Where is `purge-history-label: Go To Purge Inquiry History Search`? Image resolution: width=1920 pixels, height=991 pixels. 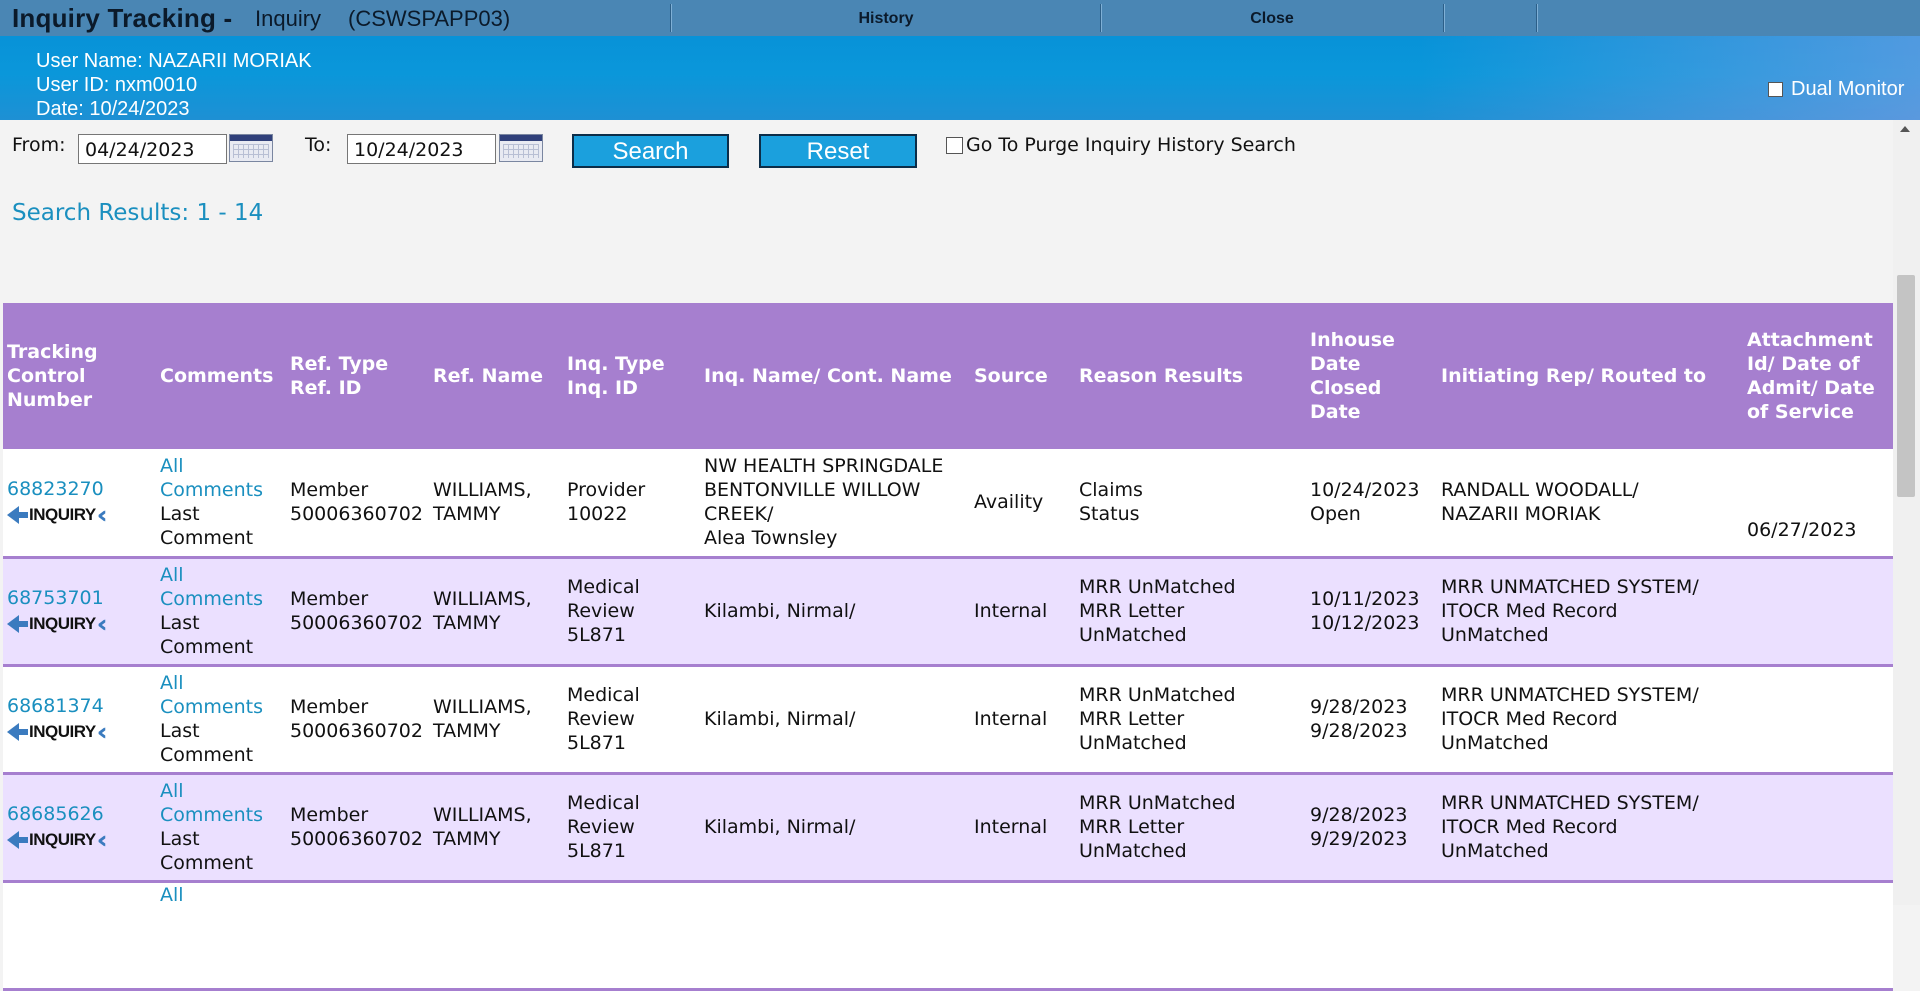 purge-history-label: Go To Purge Inquiry History Search is located at coordinates (1131, 145).